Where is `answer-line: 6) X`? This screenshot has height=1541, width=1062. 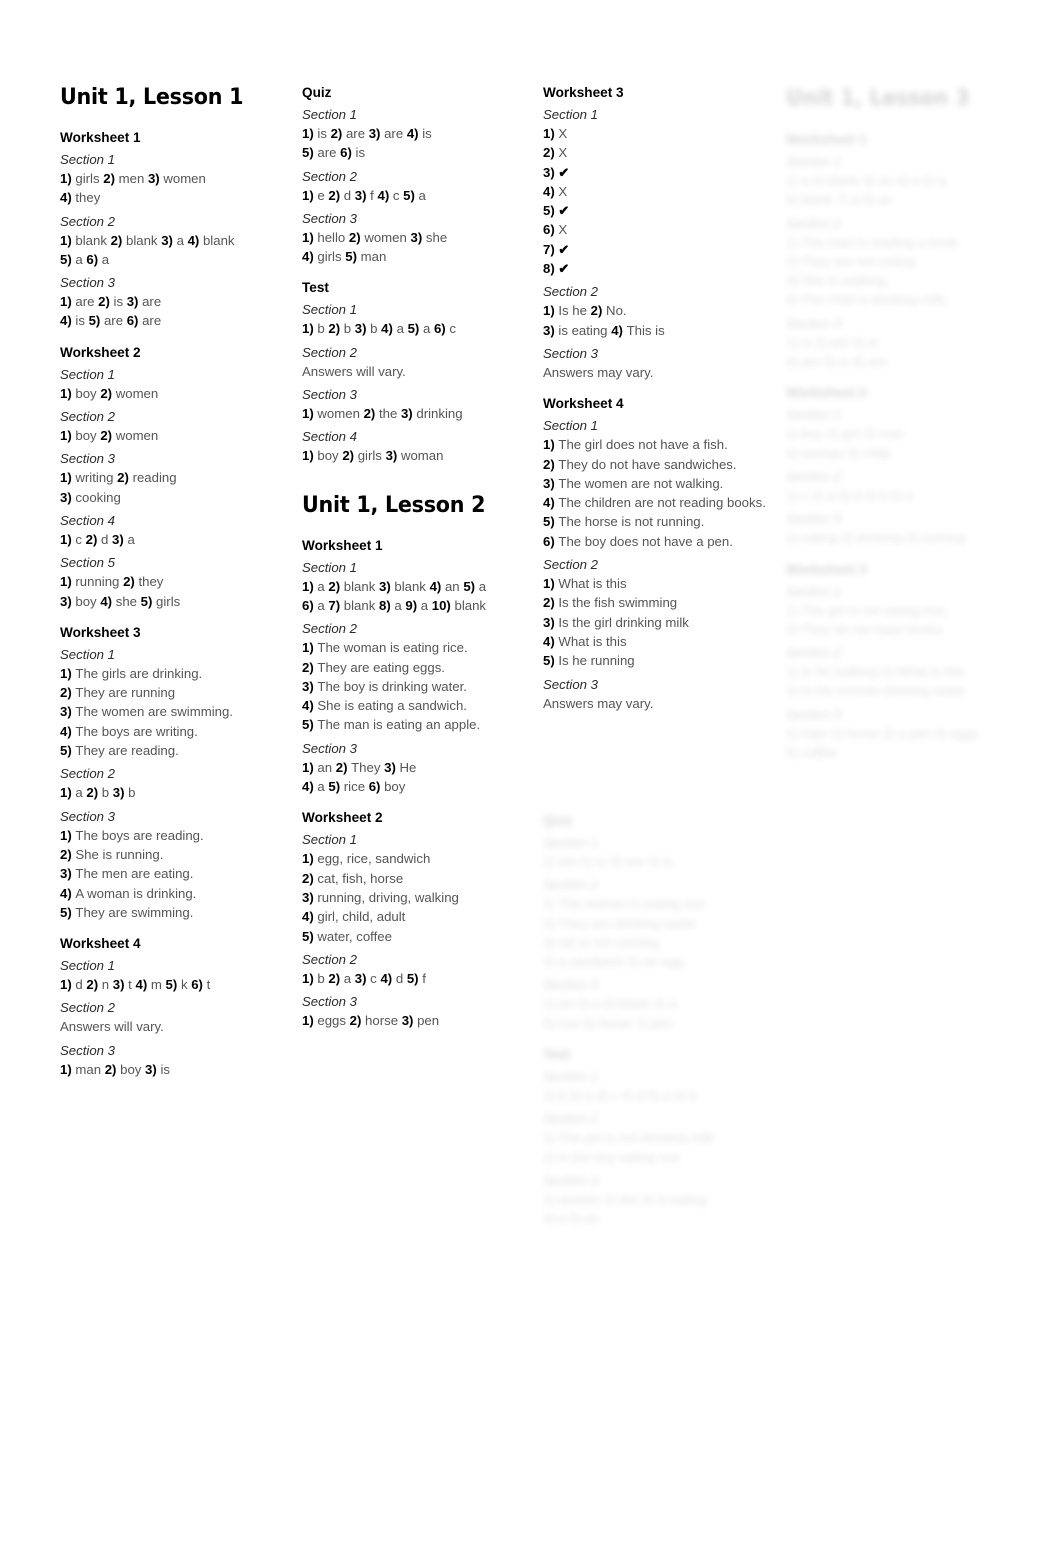
answer-line: 6) X is located at coordinates (555, 230).